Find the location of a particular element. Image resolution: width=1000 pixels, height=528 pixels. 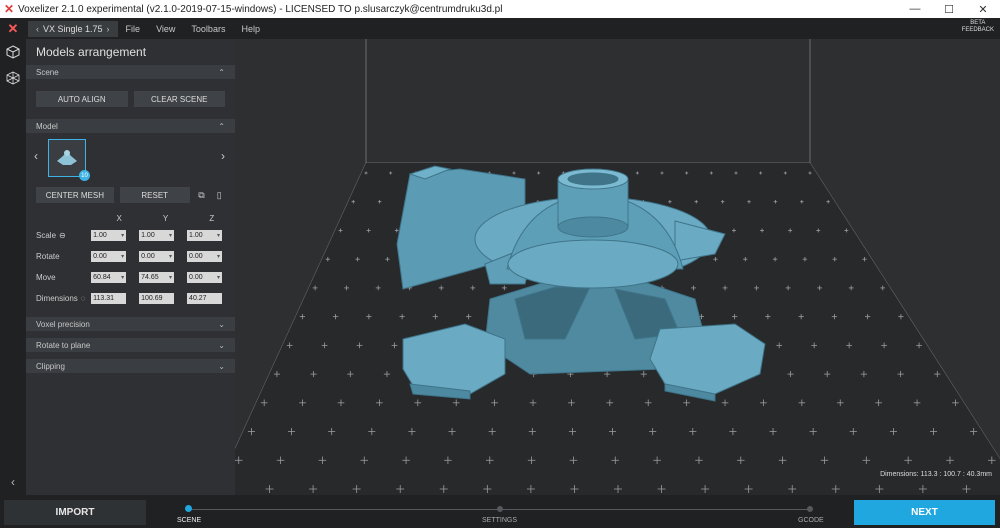

dimension-y-field: 100.69 is located at coordinates (157, 298).